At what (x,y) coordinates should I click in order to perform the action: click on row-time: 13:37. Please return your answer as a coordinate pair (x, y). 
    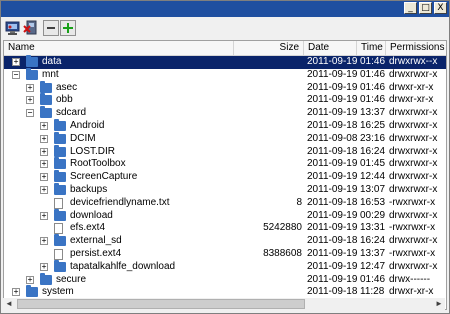
    Looking at the image, I should click on (373, 253).